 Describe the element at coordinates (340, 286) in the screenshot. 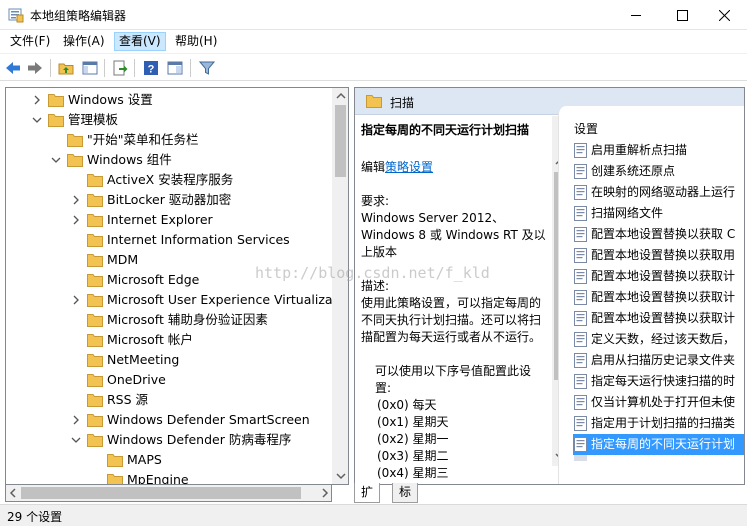

I see `tree-vertical-scrollbar` at that location.